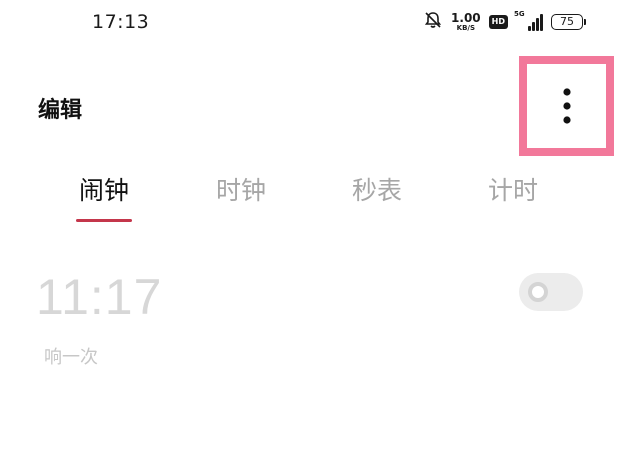  I want to click on tab-timer: 计时, so click(513, 200).